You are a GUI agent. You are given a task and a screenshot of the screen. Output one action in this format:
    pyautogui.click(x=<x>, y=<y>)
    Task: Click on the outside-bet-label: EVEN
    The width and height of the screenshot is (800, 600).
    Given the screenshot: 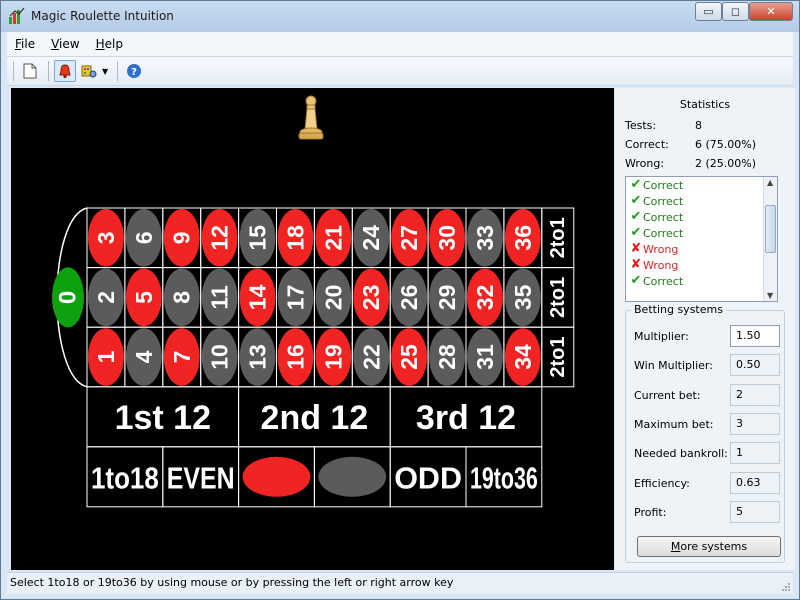 What is the action you would take?
    pyautogui.click(x=201, y=477)
    